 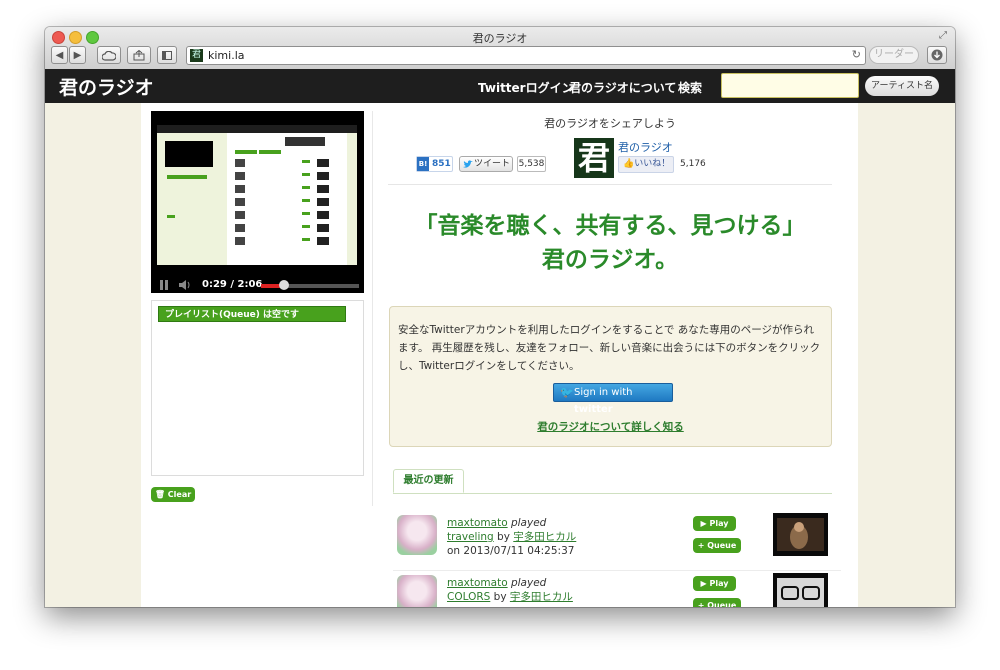 I want to click on recent-tabs: 最近の更新, so click(x=612, y=481).